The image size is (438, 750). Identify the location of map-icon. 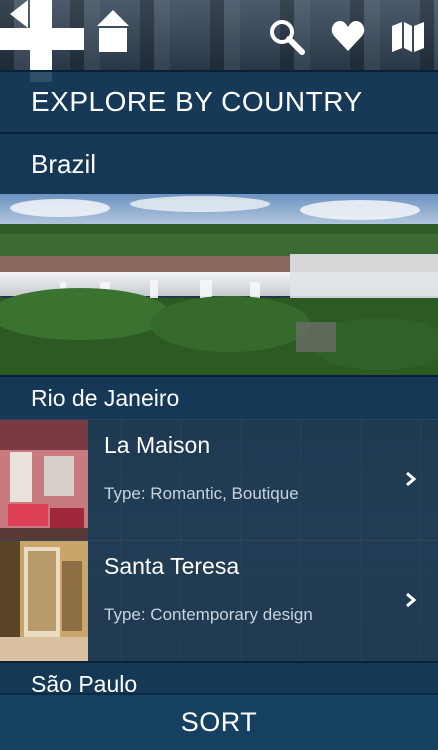
(408, 37).